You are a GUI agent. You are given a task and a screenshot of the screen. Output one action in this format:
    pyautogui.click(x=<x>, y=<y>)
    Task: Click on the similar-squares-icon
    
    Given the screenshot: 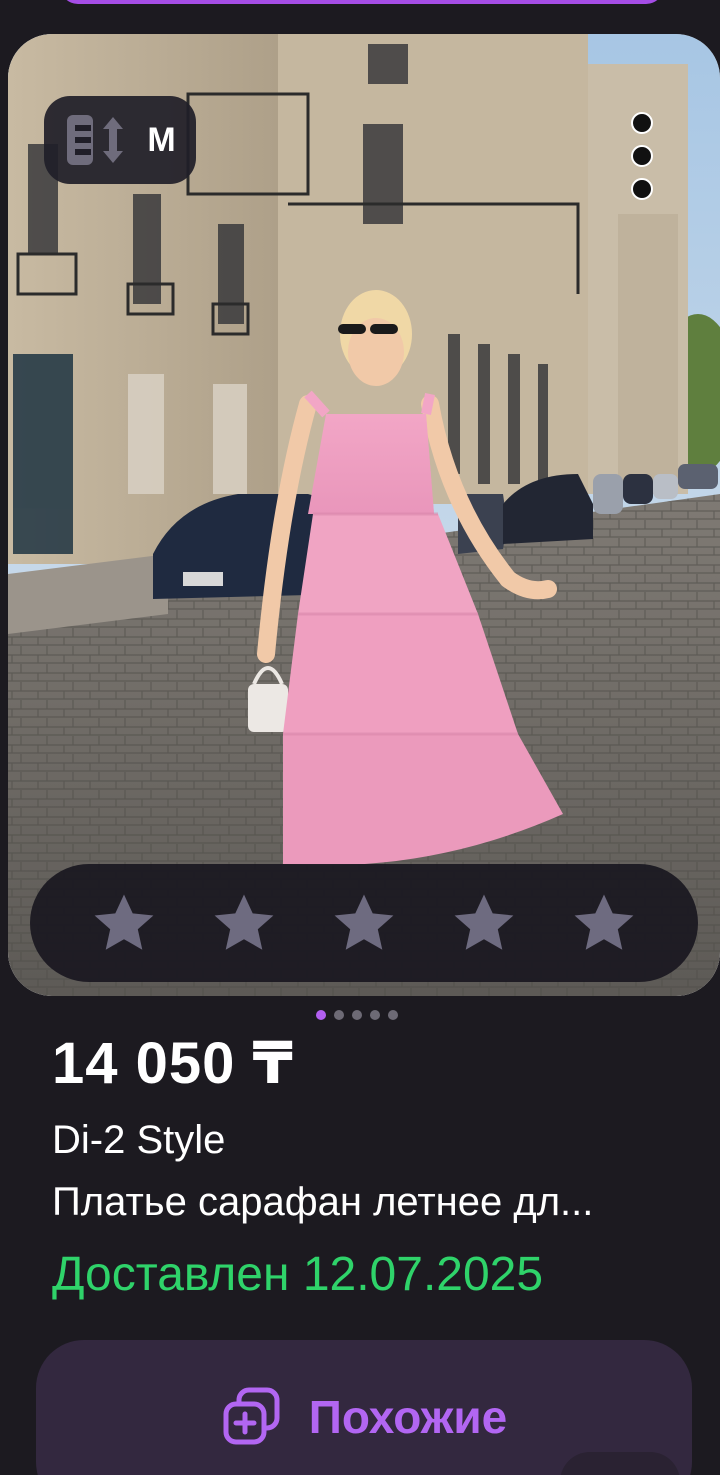 What is the action you would take?
    pyautogui.click(x=251, y=1416)
    